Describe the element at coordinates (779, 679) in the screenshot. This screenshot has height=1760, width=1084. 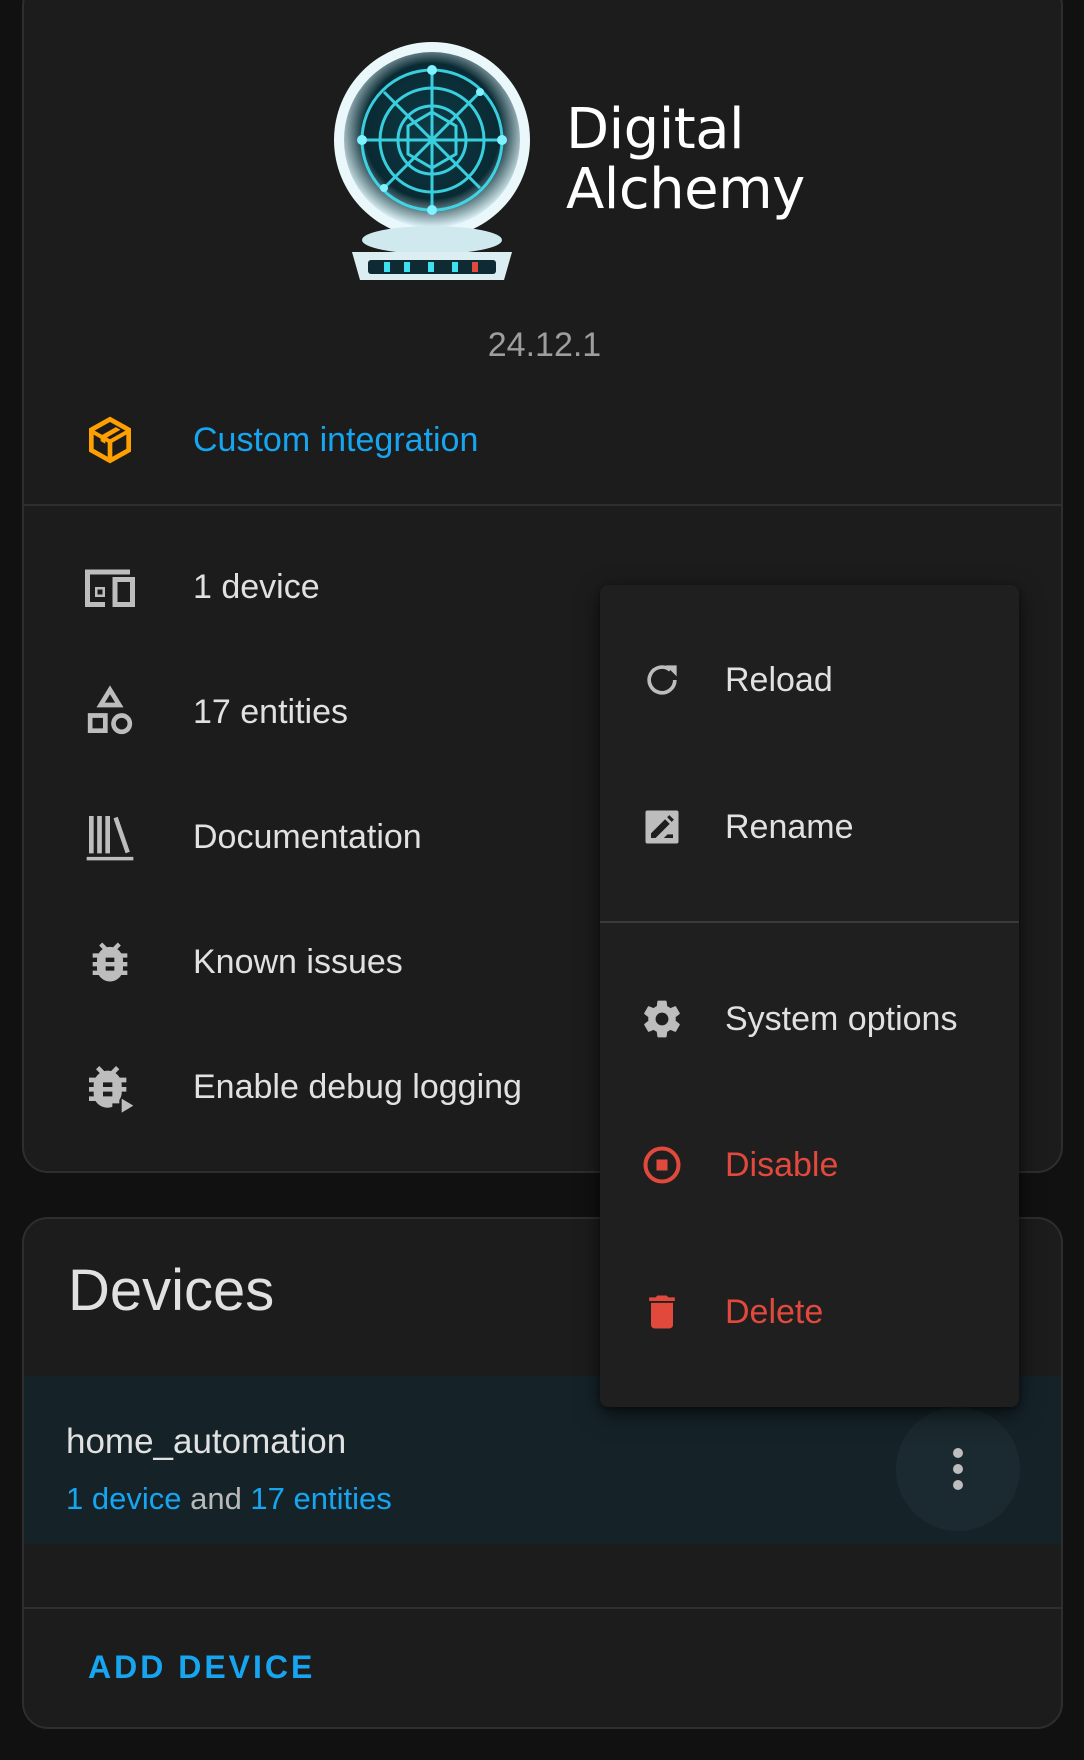
I see `menu-item-reload-label: Reload` at that location.